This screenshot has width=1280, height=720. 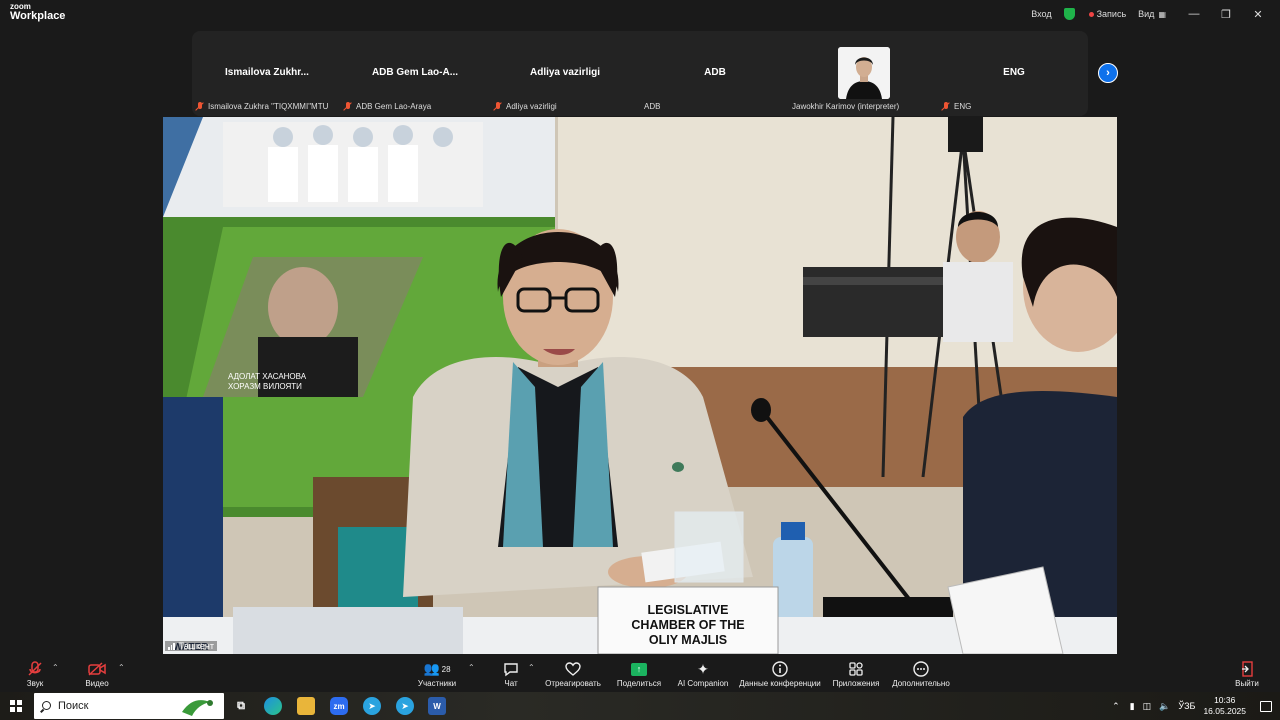 I want to click on info-icon, so click(x=780, y=669).